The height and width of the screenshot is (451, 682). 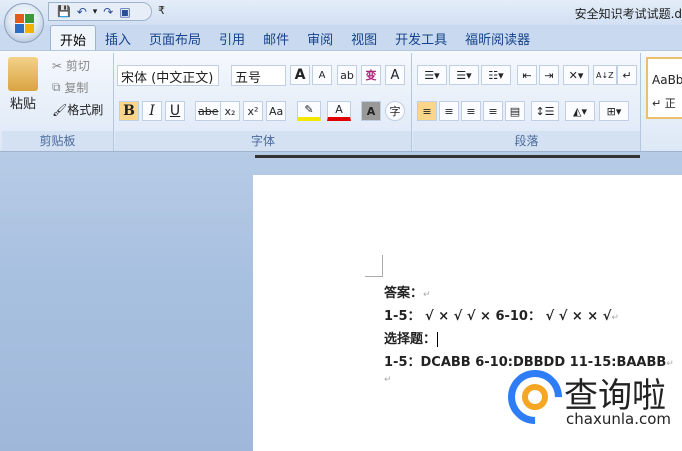 I want to click on style-name: ↵ 正, so click(x=664, y=103).